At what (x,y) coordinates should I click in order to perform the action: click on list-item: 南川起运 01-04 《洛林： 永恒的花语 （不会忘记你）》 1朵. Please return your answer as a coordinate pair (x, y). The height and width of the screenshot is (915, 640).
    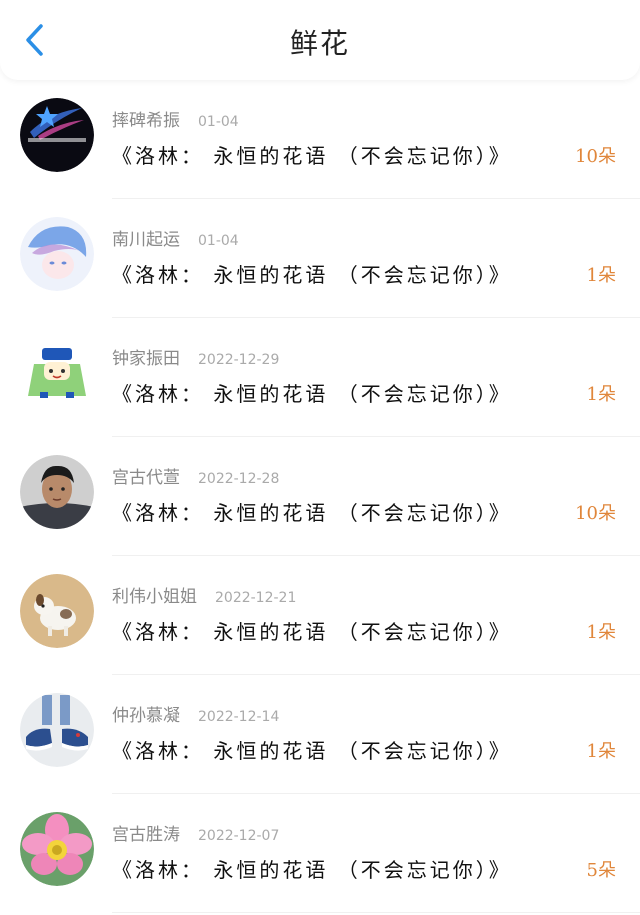
    Looking at the image, I should click on (320, 258).